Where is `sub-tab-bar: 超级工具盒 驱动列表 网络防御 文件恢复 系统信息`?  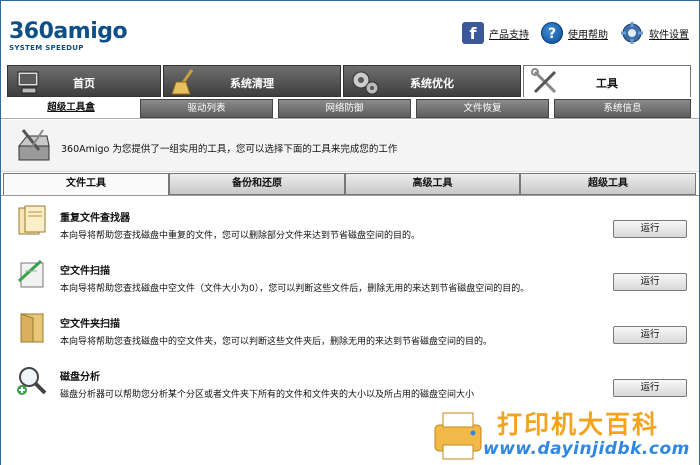
sub-tab-bar: 超级工具盒 驱动列表 网络防御 文件恢复 系统信息 is located at coordinates (350, 108).